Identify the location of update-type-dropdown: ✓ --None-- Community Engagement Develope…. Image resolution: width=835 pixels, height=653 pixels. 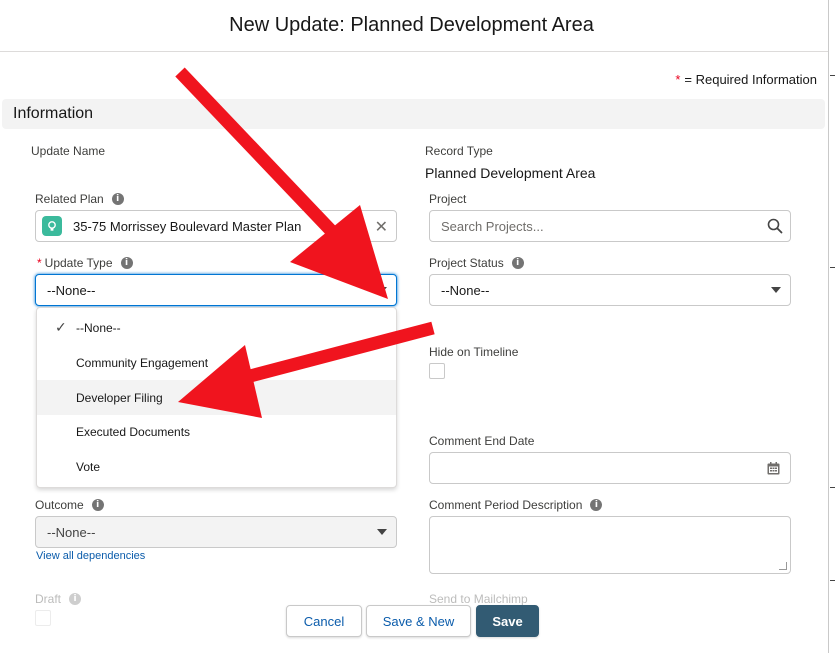
(216, 397).